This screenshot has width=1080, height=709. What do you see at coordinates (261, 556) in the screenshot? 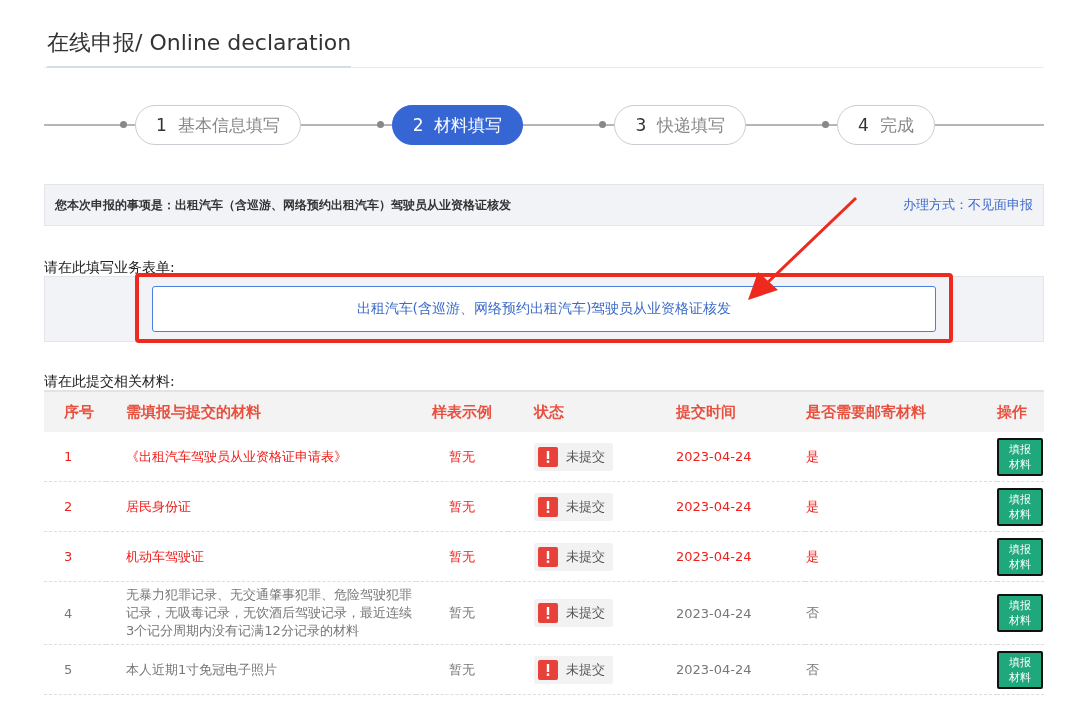
I see `table-cell: 机动车驾驶证` at bounding box center [261, 556].